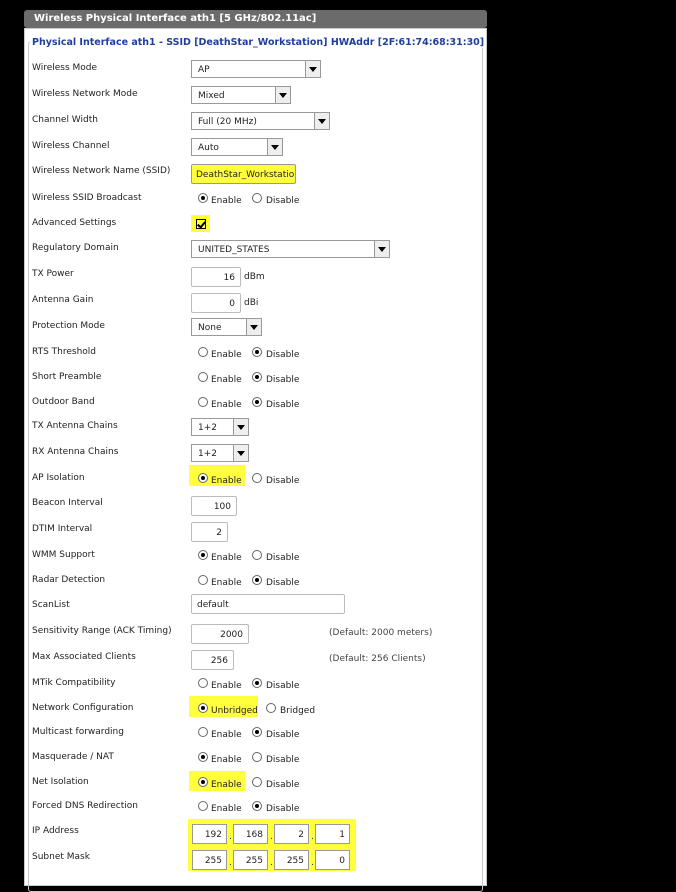 The width and height of the screenshot is (676, 892). What do you see at coordinates (220, 453) in the screenshot?
I see `rx-chains-select: 1+2` at bounding box center [220, 453].